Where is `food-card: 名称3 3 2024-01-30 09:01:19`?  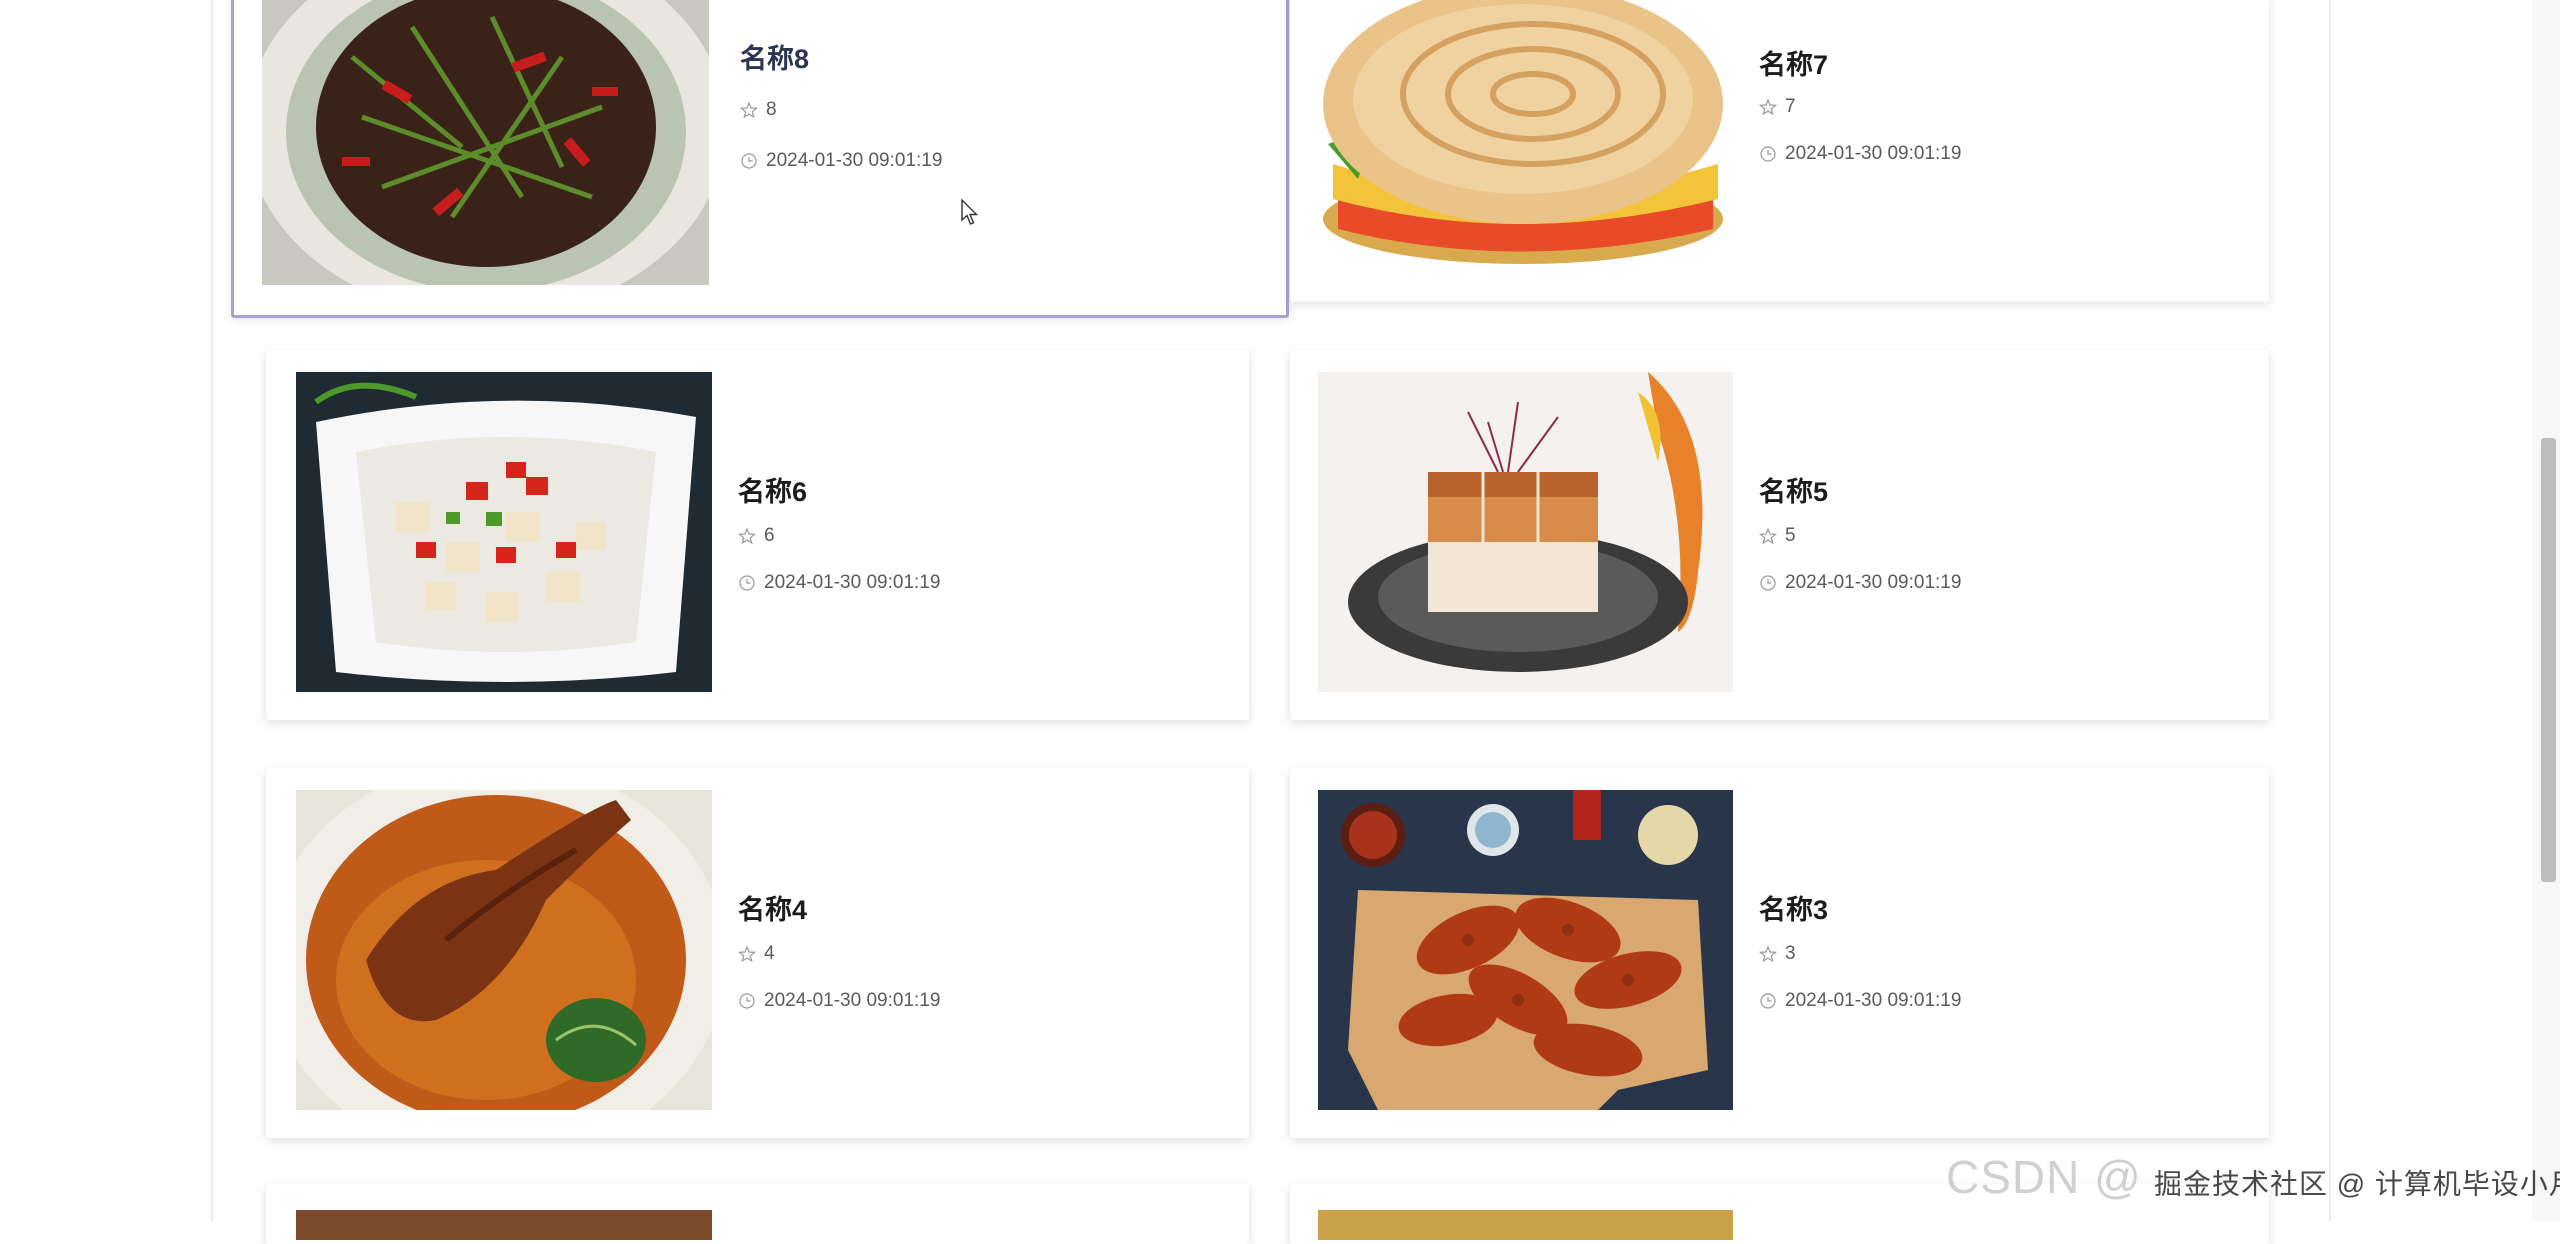
food-card: 名称3 3 2024-01-30 09:01:19 is located at coordinates (1779, 953).